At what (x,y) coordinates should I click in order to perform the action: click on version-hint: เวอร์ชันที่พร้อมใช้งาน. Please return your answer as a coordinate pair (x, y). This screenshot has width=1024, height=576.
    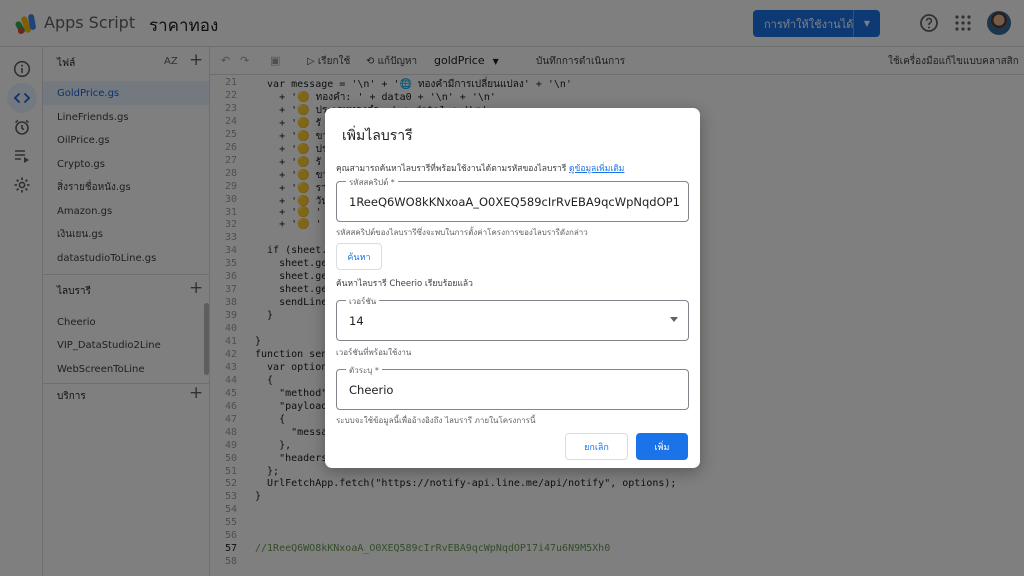
    Looking at the image, I should click on (374, 352).